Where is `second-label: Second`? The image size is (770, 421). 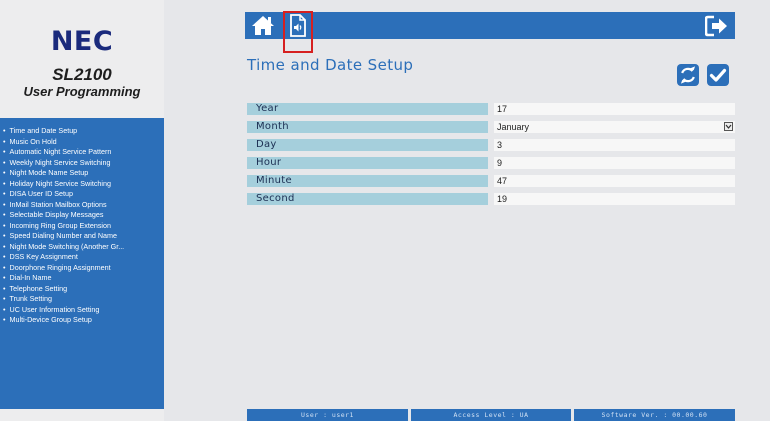
second-label: Second is located at coordinates (367, 199).